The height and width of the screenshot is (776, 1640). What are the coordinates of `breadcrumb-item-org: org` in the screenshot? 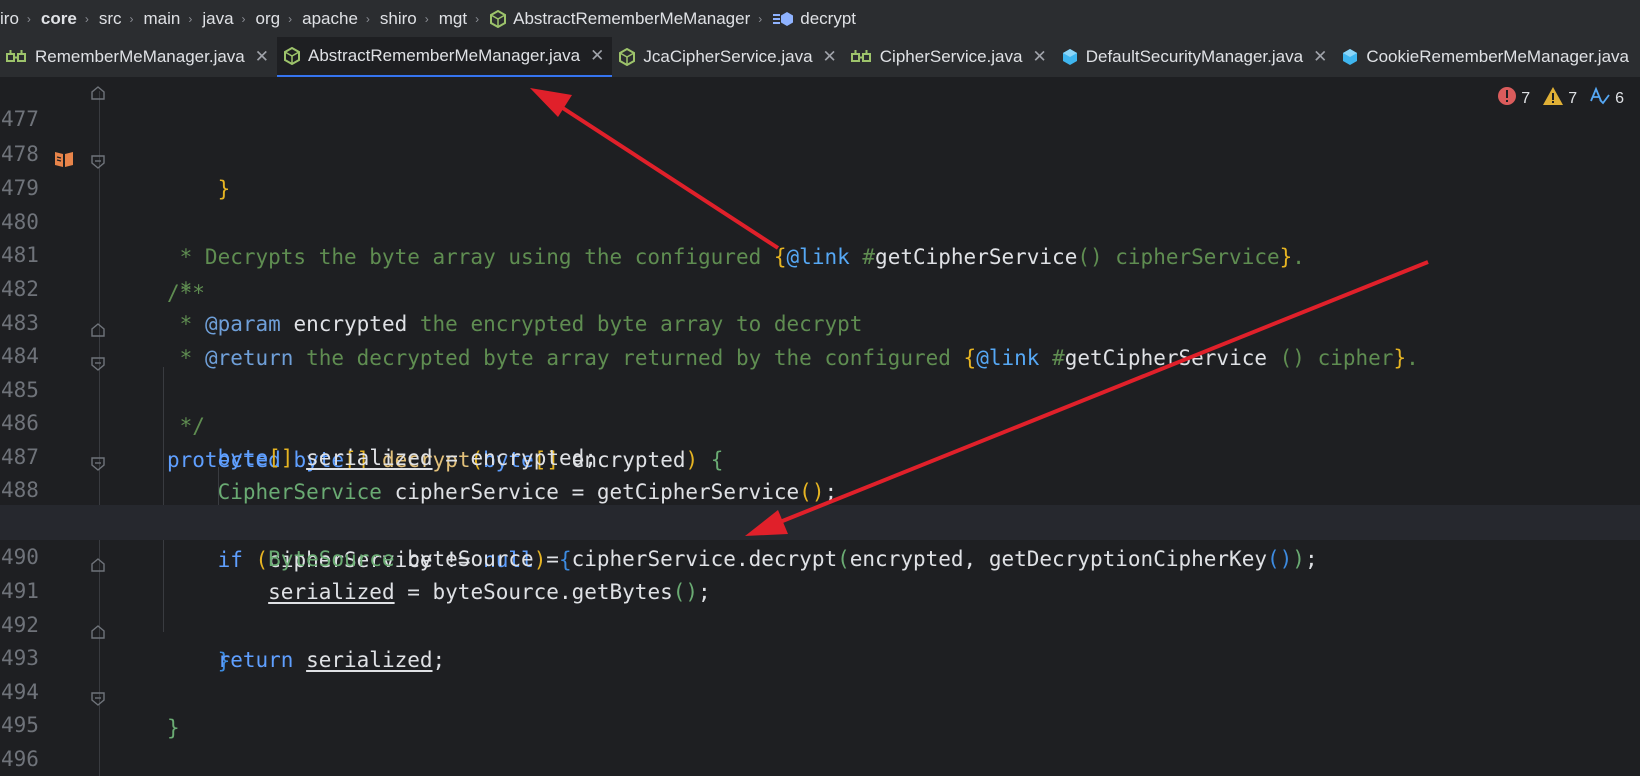 It's located at (267, 19).